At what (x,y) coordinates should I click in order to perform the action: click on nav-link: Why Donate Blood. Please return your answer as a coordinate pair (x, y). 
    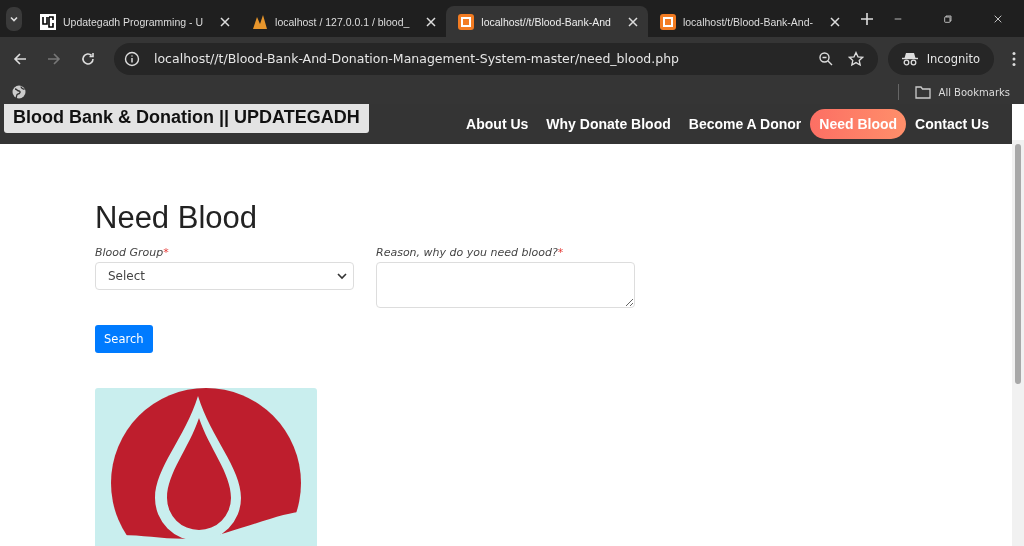
    Looking at the image, I should click on (608, 124).